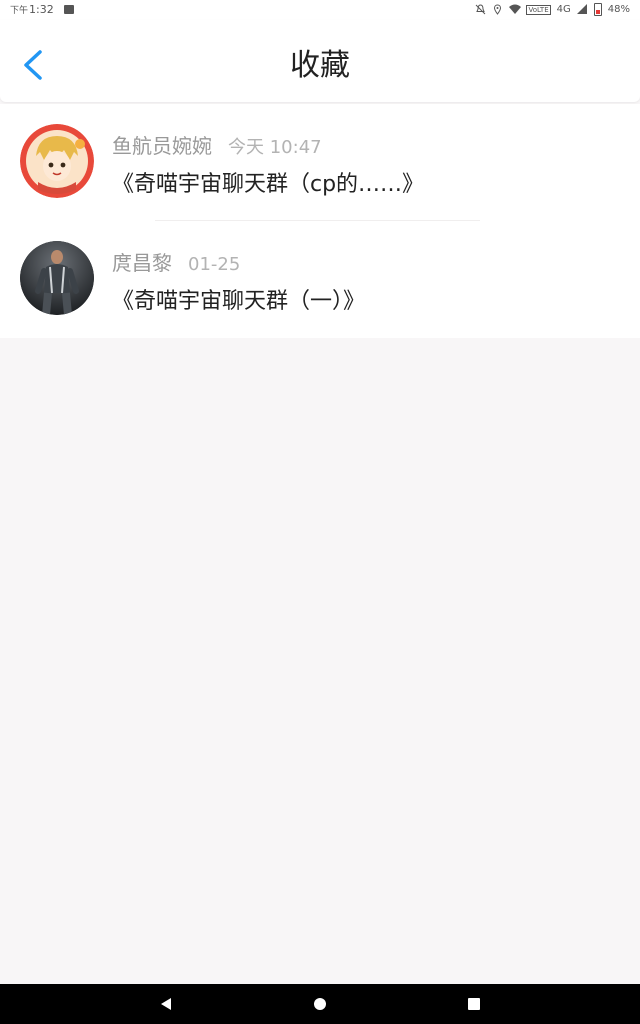 The width and height of the screenshot is (640, 1024). I want to click on battery-icon, so click(597, 9).